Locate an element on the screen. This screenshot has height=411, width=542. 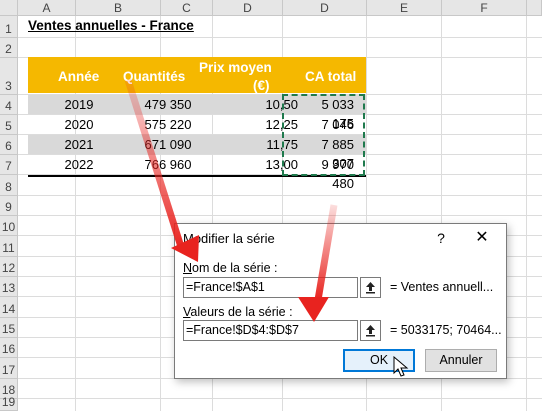
row-header-12: 12 is located at coordinates (9, 267).